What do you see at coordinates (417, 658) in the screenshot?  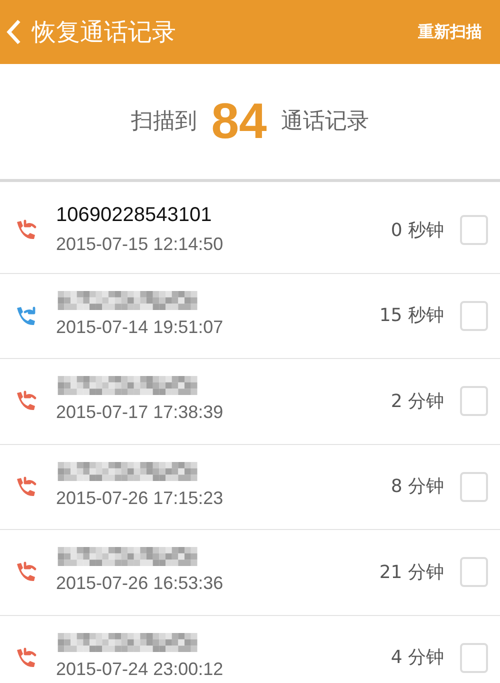 I see `call-duration: 4 分钟` at bounding box center [417, 658].